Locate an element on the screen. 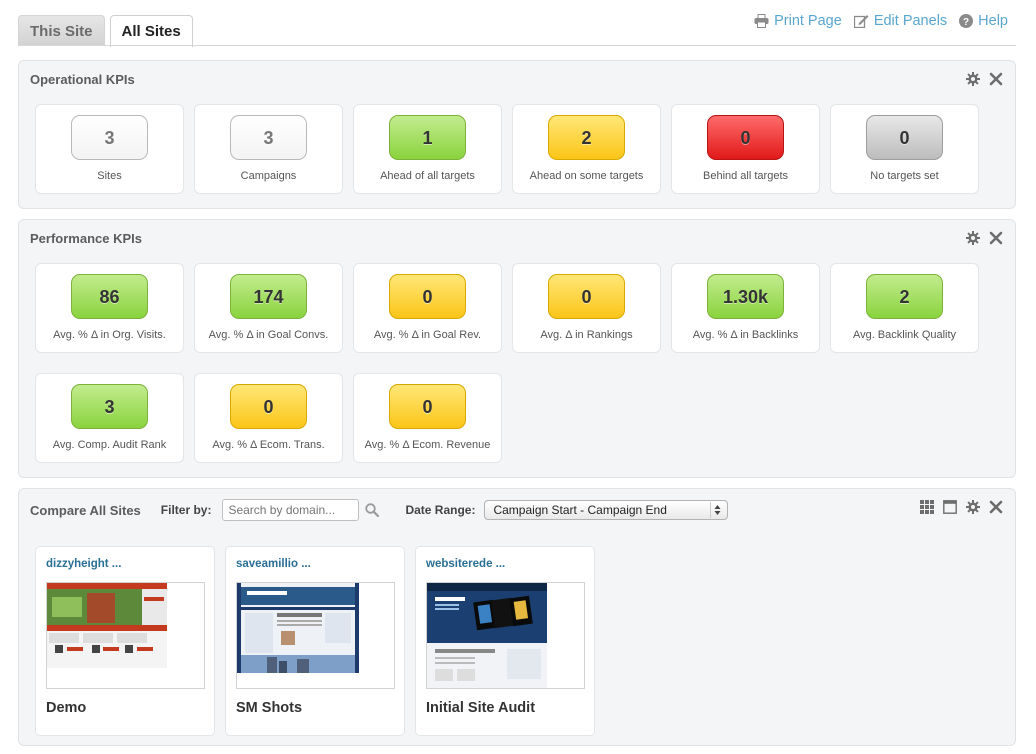 This screenshot has width=1036, height=754. kpi-label: Campaigns is located at coordinates (268, 176).